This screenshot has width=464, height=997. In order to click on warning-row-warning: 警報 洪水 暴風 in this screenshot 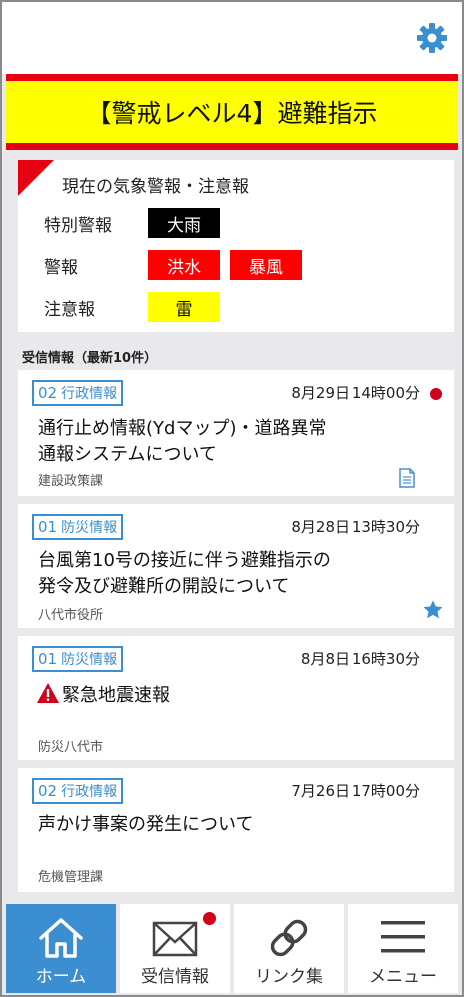, I will do `click(178, 265)`.